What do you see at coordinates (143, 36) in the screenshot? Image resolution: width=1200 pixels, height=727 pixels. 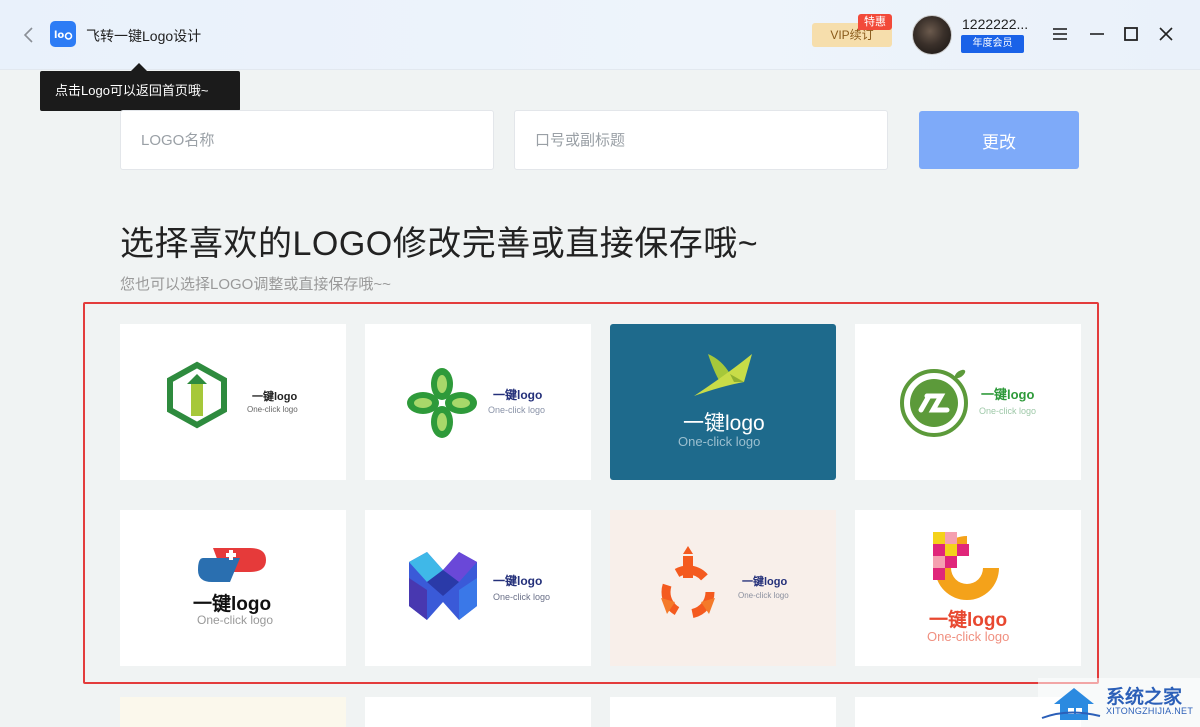 I see `app-title: 飞转一键Logo设计` at bounding box center [143, 36].